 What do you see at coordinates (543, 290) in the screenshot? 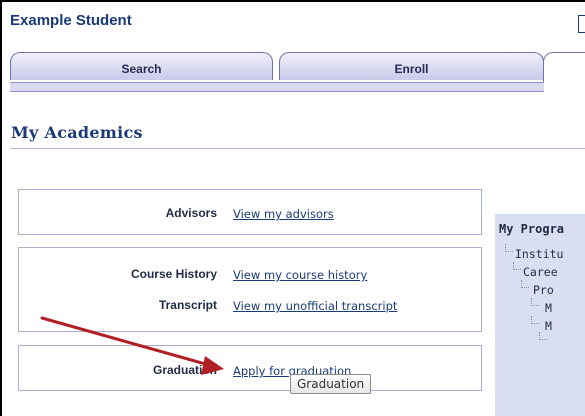
I see `tree-item-program: Pro` at bounding box center [543, 290].